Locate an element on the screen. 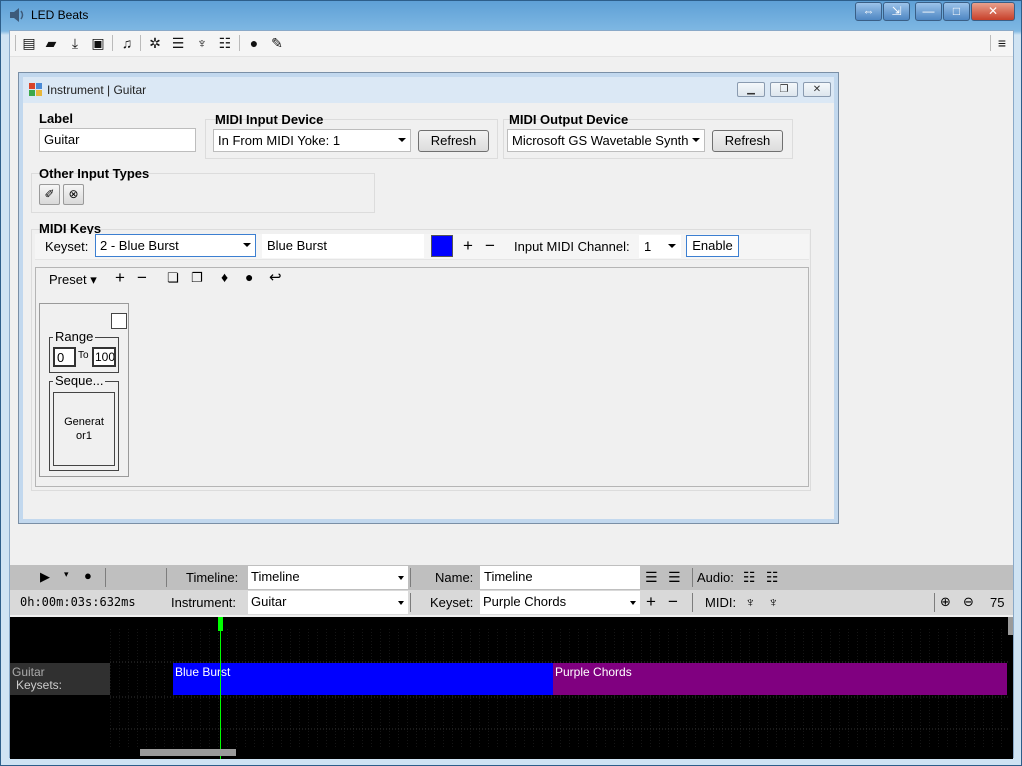 This screenshot has height=766, width=1022. add-preset-icon: + is located at coordinates (120, 278).